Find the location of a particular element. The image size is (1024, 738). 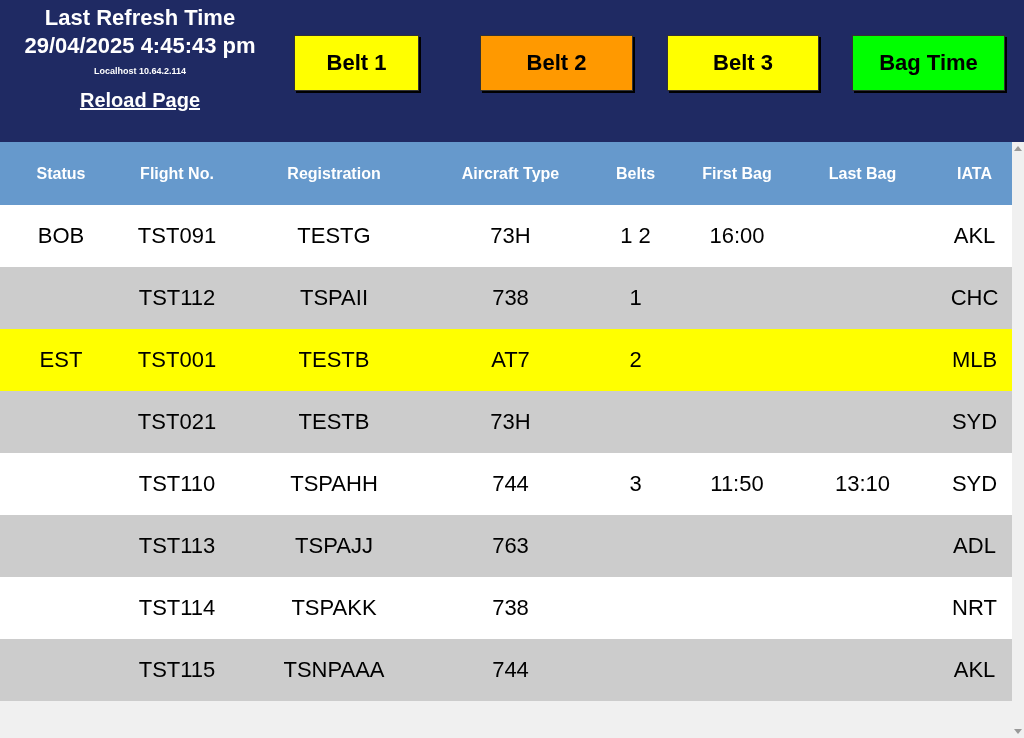

column-header: IATA is located at coordinates (974, 173).